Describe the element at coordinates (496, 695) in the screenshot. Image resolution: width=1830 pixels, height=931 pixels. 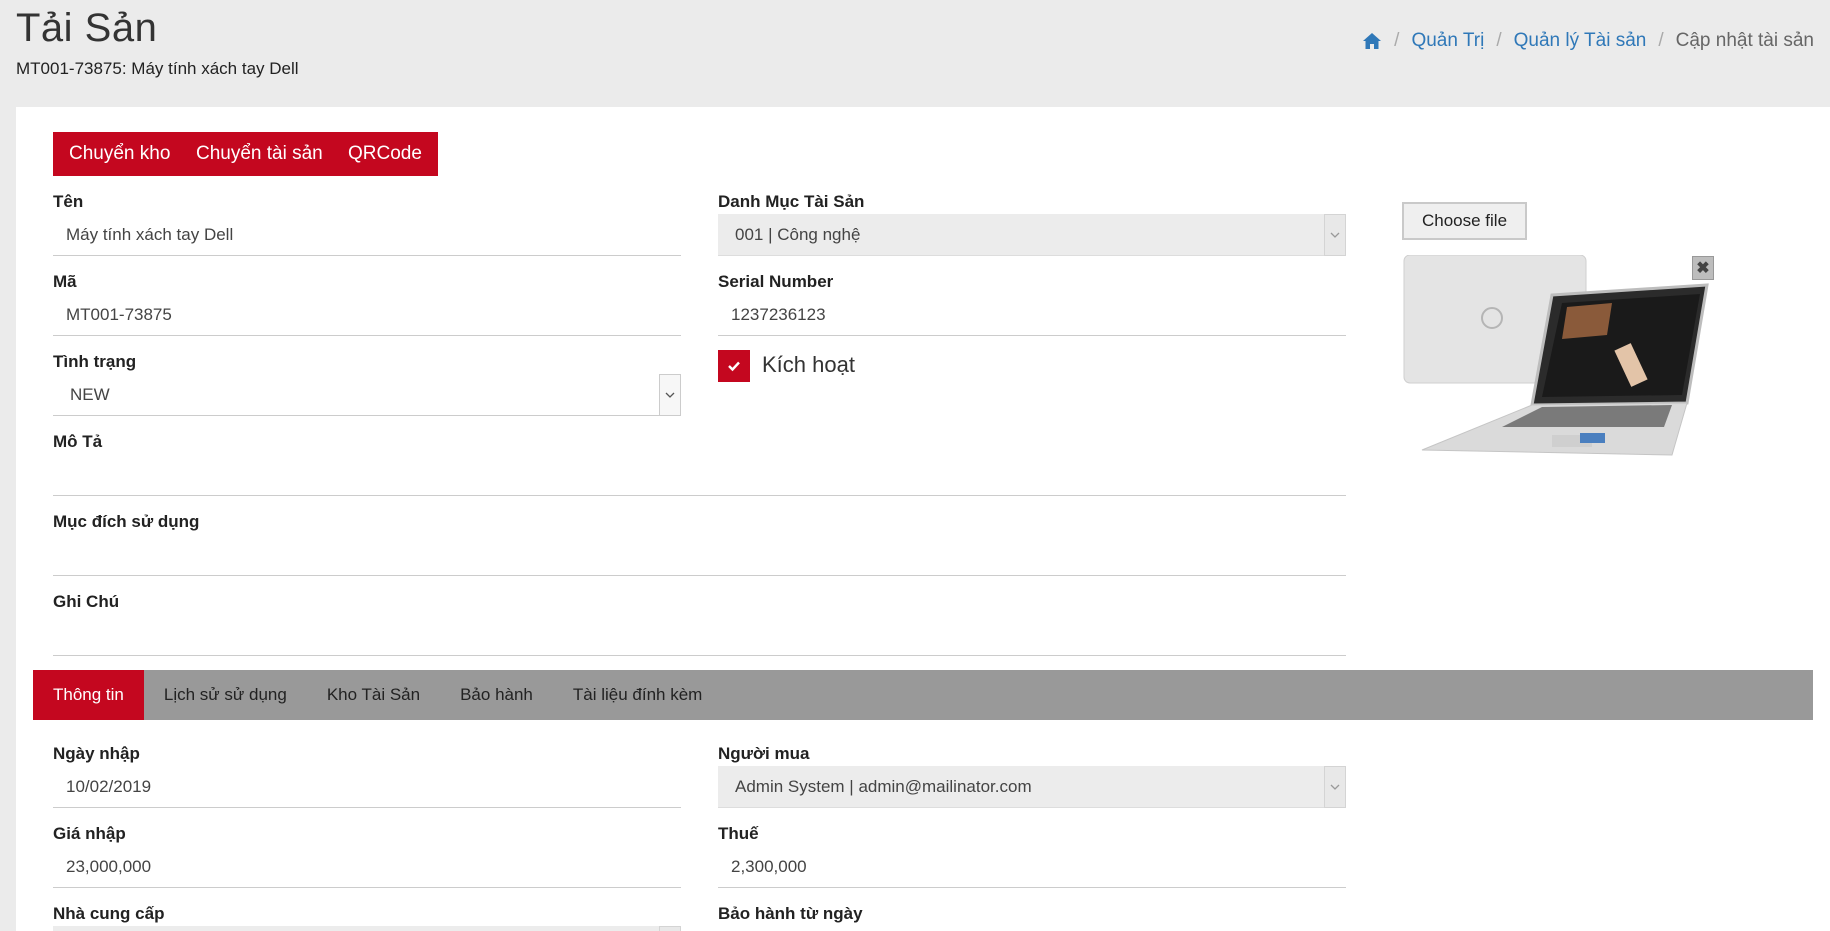
I see `tab-warranty: Bảo hành` at that location.